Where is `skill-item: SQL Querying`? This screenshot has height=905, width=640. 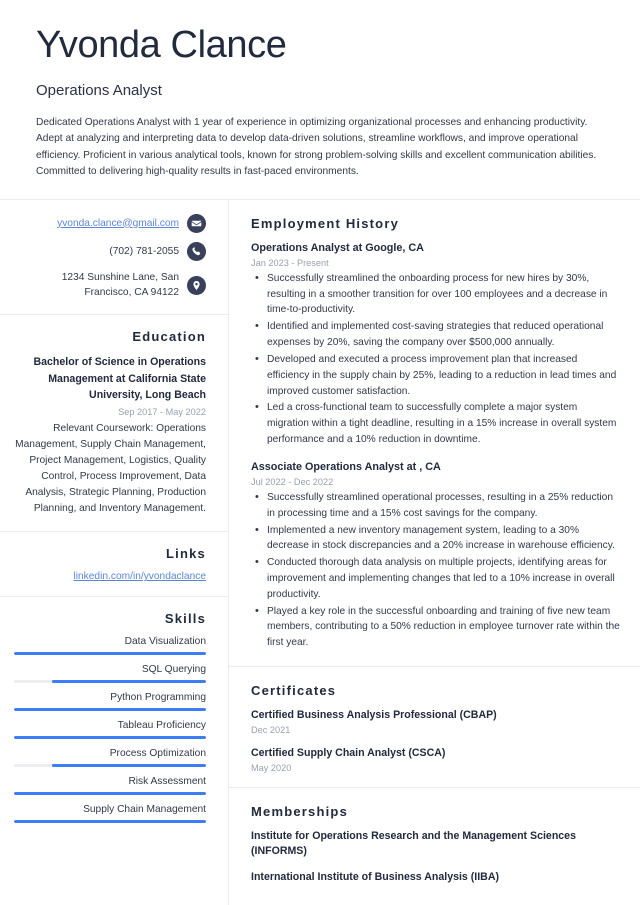 skill-item: SQL Querying is located at coordinates (110, 674).